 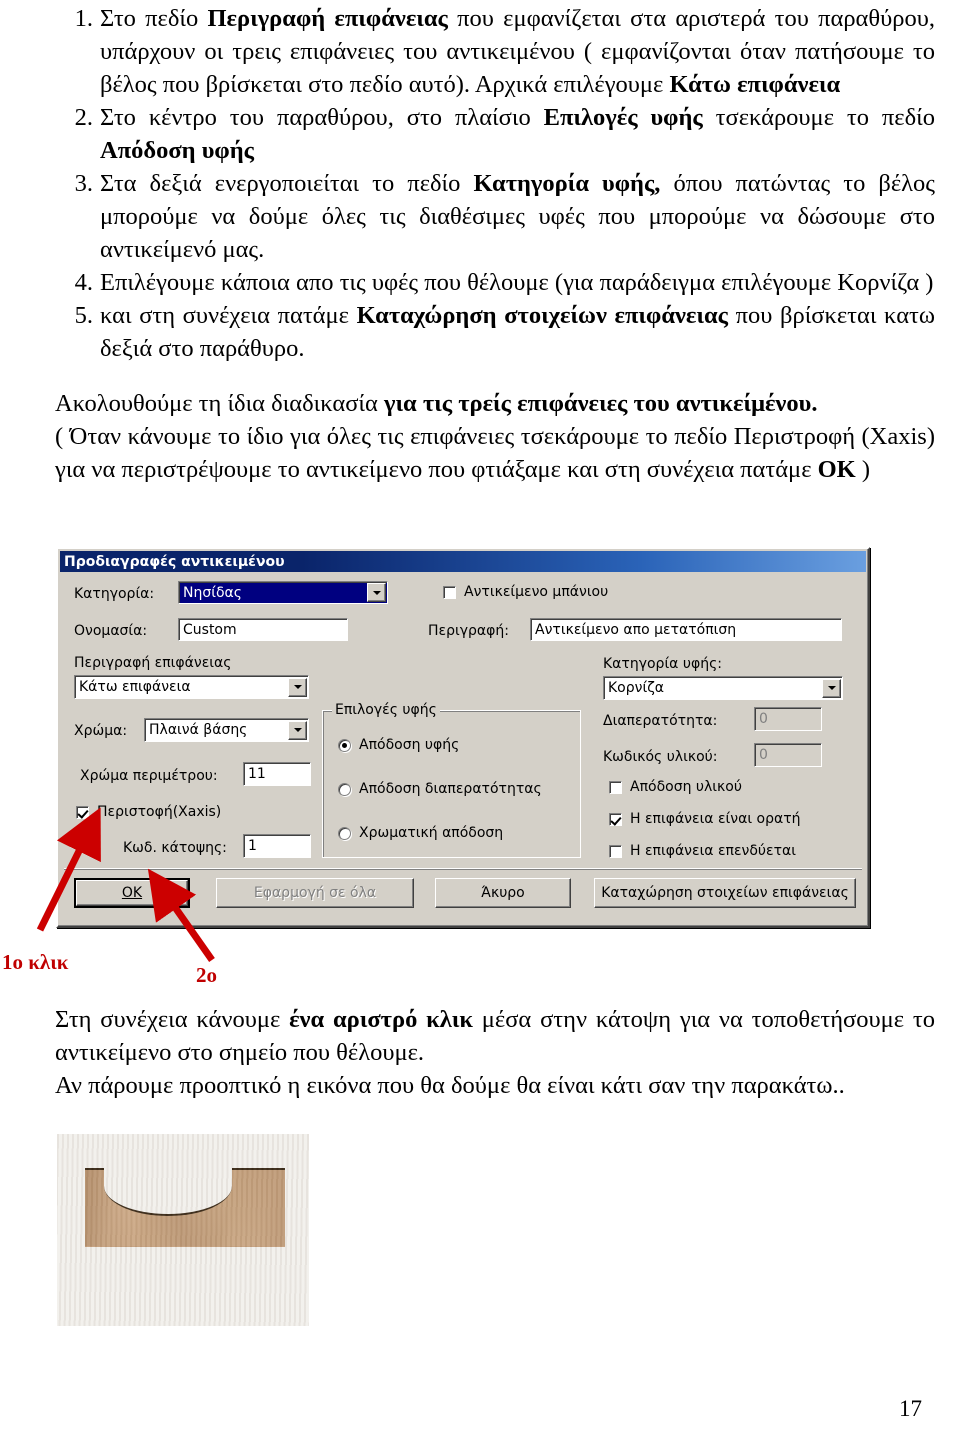 I want to click on radio-transparency-render: Απόδοση διαπερατότητας, so click(x=440, y=789).